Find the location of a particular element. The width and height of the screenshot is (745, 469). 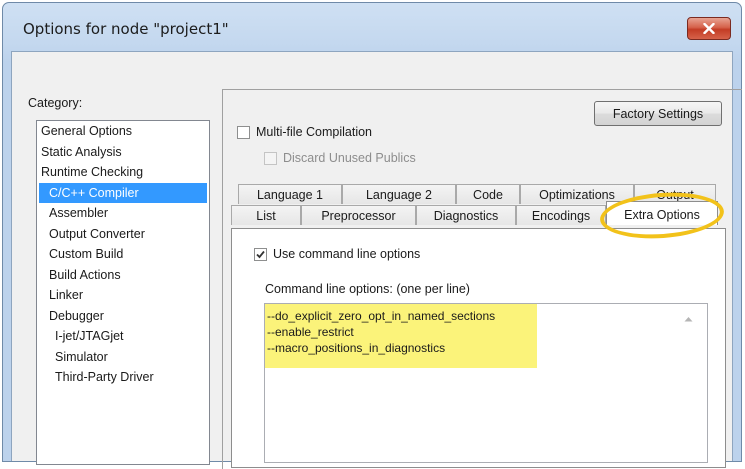

scroll-up-arrow-icon is located at coordinates (688, 319).